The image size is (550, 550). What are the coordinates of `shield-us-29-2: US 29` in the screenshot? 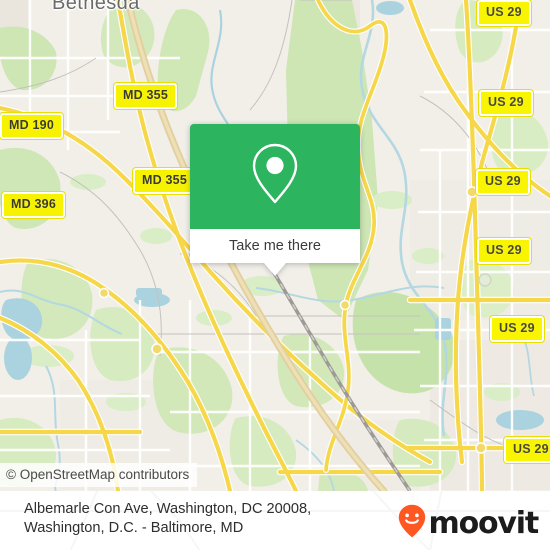 It's located at (506, 103).